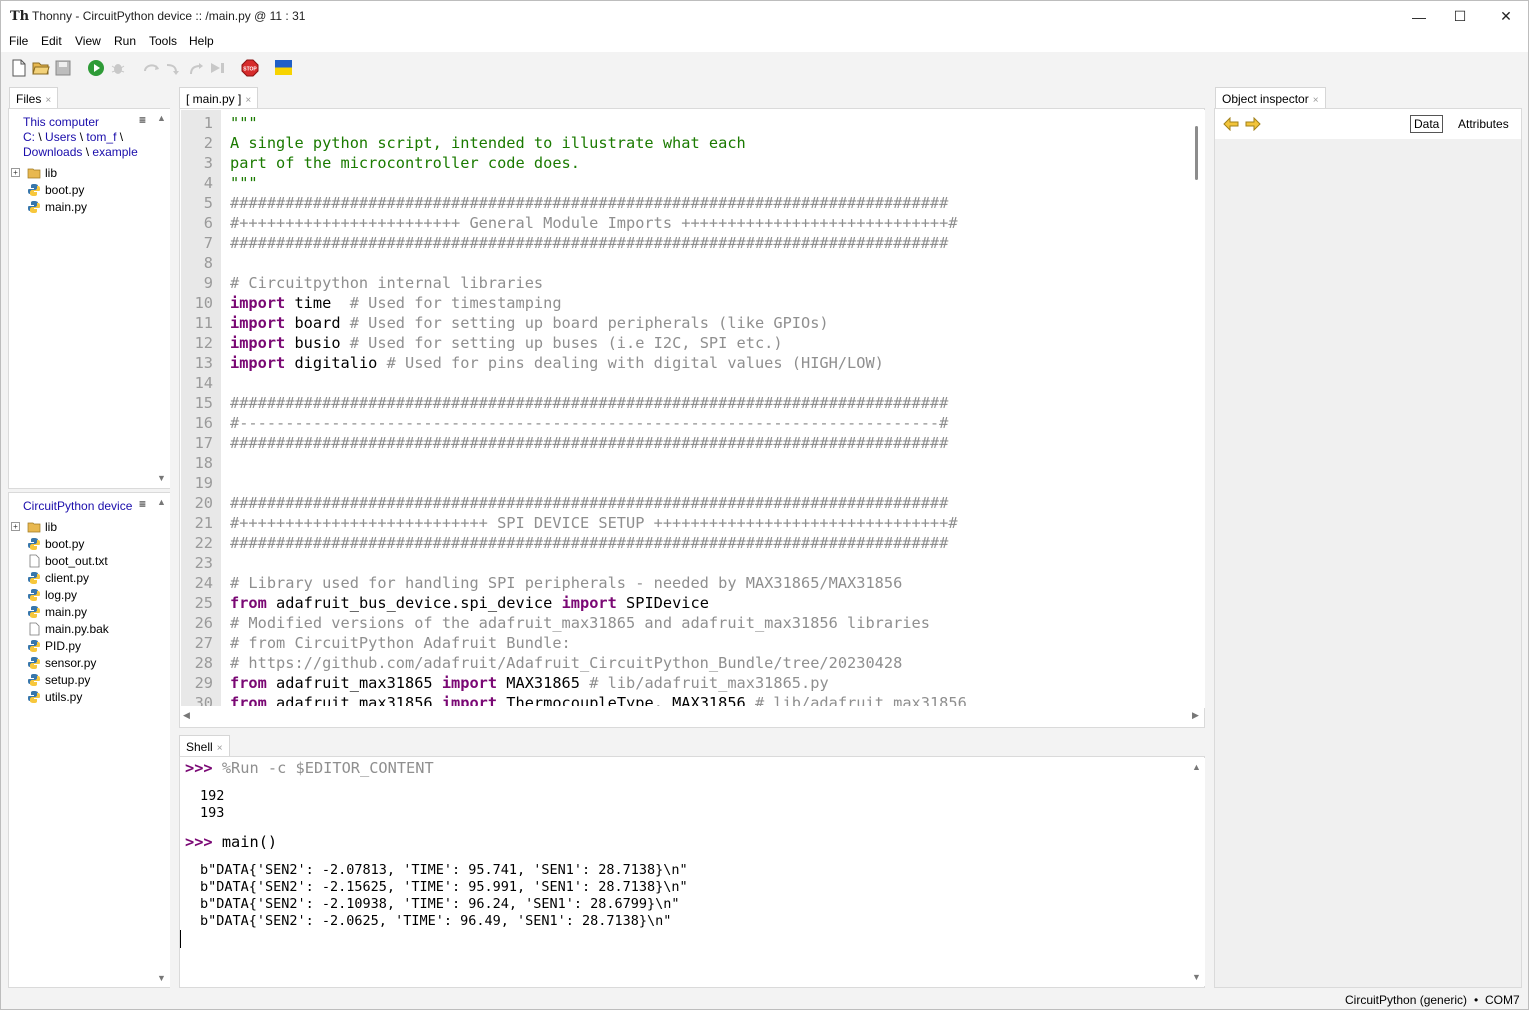 Image resolution: width=1529 pixels, height=1010 pixels. What do you see at coordinates (1483, 124) in the screenshot?
I see `tab-attributes: Attributes` at bounding box center [1483, 124].